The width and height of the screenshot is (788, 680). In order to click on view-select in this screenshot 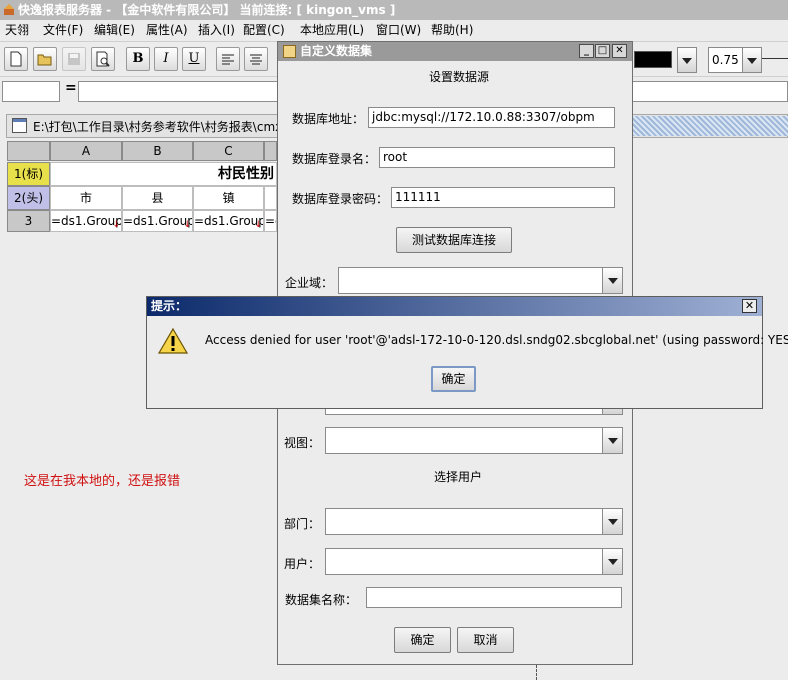, I will do `click(474, 440)`.